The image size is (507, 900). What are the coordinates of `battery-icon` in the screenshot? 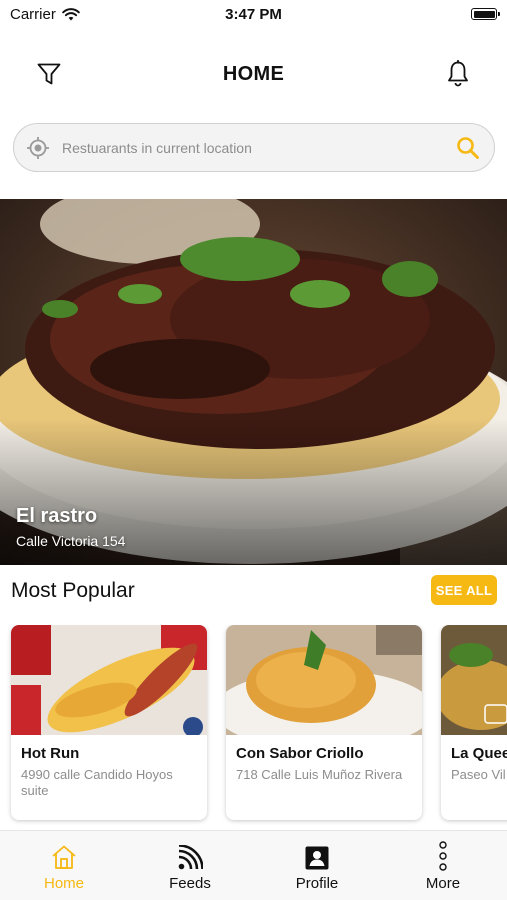 It's located at (485, 14).